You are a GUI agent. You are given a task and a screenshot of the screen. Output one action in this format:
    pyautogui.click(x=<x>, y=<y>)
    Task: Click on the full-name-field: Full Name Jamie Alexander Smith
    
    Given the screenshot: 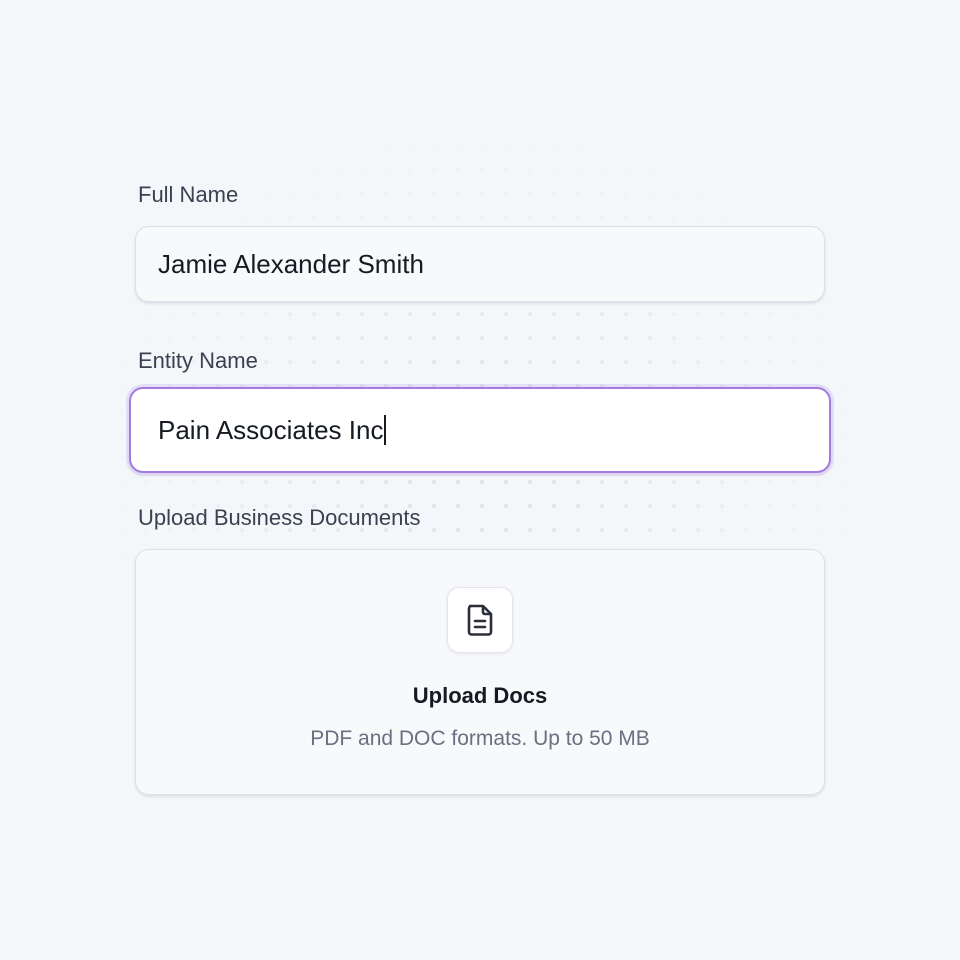 What is the action you would take?
    pyautogui.click(x=480, y=241)
    